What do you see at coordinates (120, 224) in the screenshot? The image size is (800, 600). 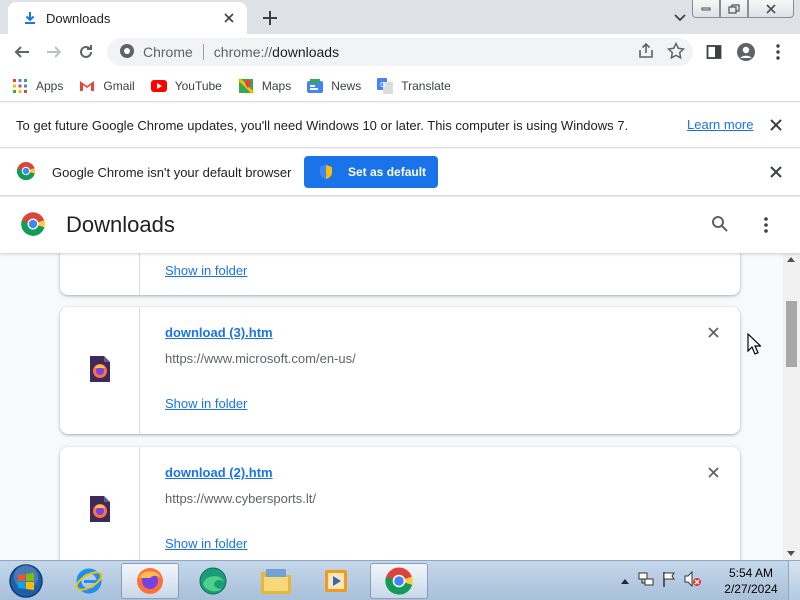 I see `page-title: Downloads` at bounding box center [120, 224].